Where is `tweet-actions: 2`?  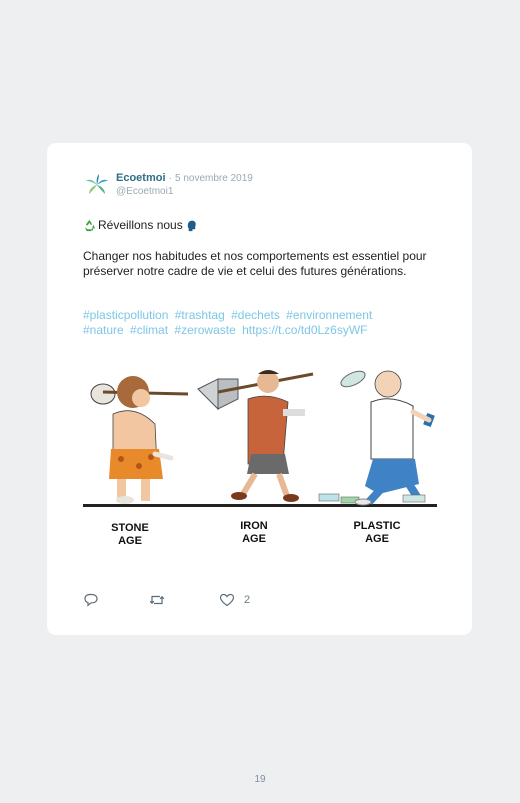 tweet-actions: 2 is located at coordinates (233, 600).